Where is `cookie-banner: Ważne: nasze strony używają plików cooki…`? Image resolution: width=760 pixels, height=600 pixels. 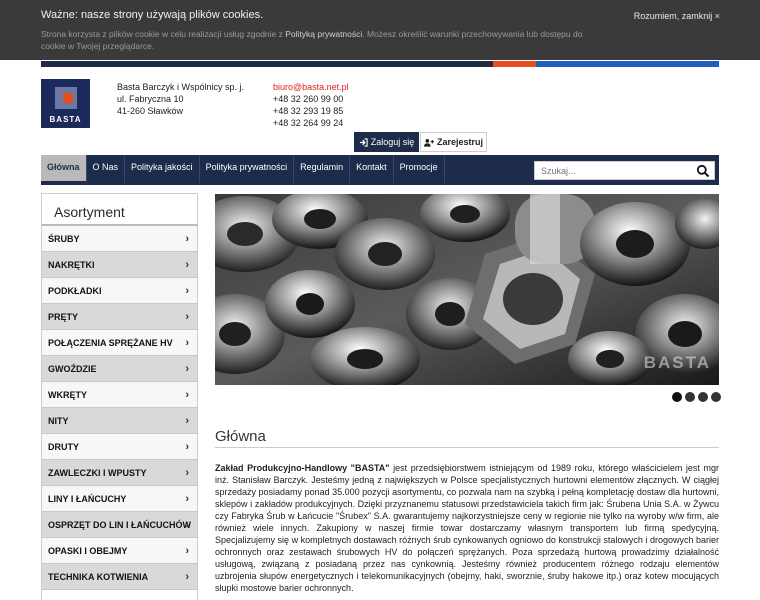
cookie-banner: Ważne: nasze strony używają plików cooki… is located at coordinates (380, 30).